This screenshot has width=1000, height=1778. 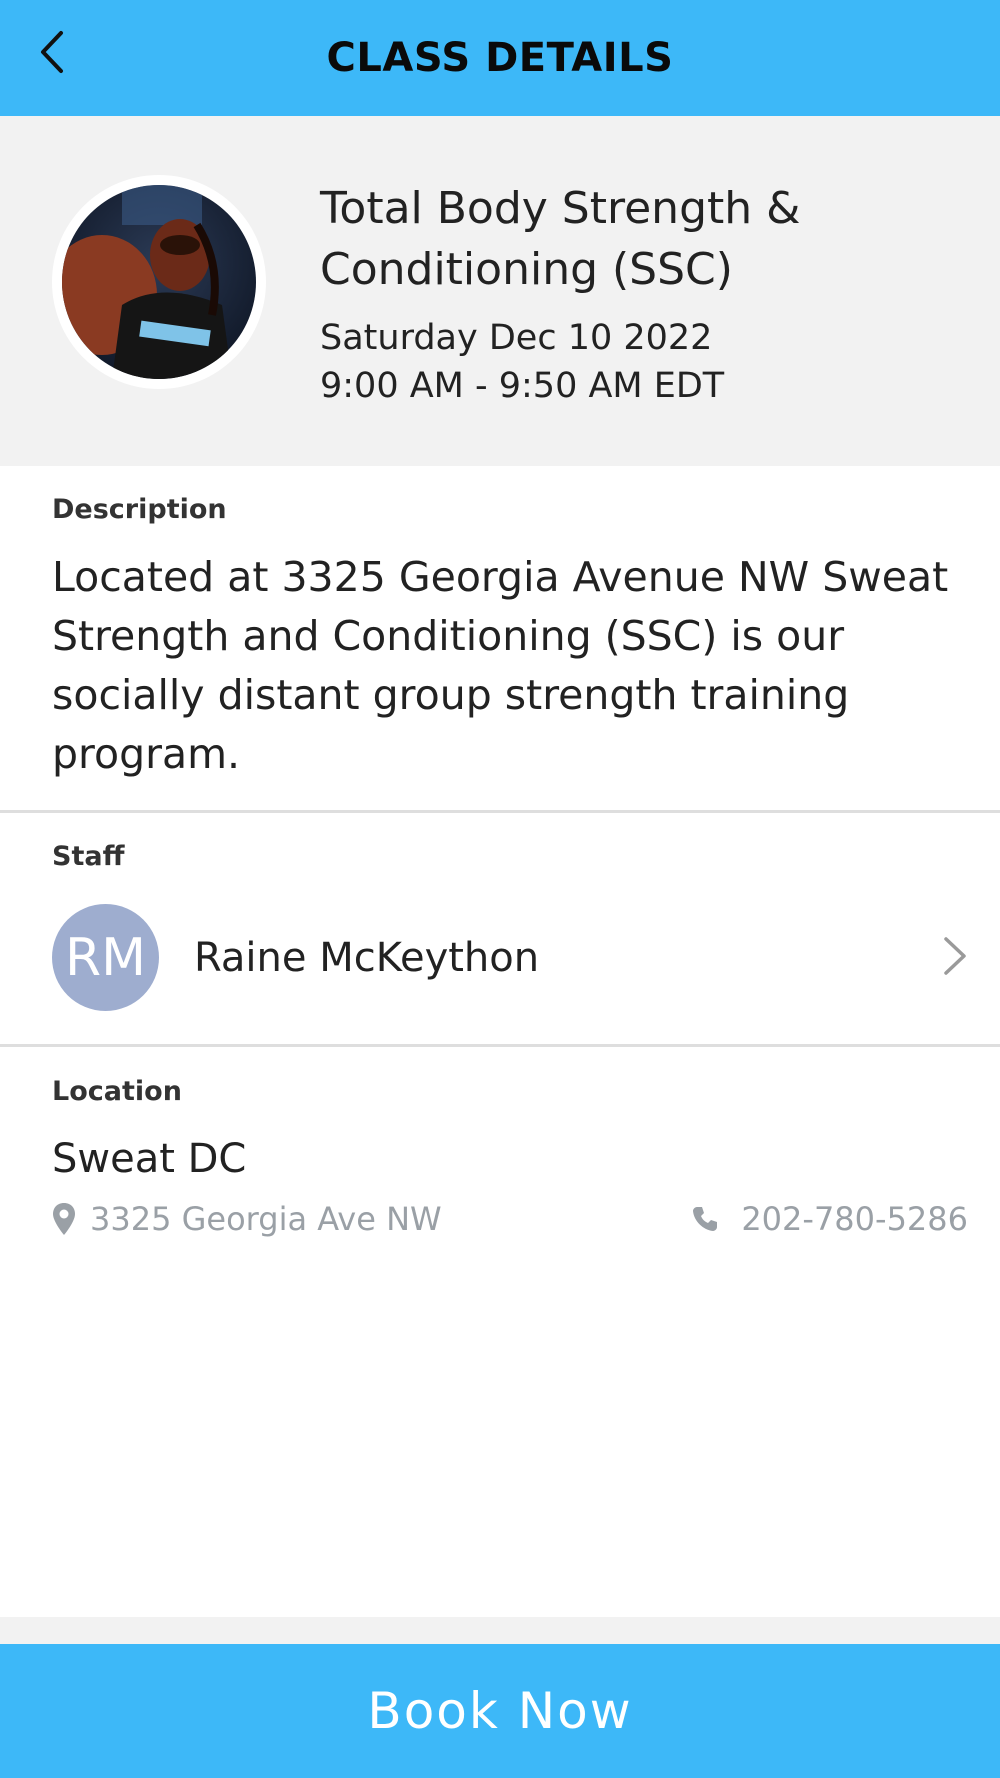 What do you see at coordinates (500, 1630) in the screenshot?
I see `footer-strip` at bounding box center [500, 1630].